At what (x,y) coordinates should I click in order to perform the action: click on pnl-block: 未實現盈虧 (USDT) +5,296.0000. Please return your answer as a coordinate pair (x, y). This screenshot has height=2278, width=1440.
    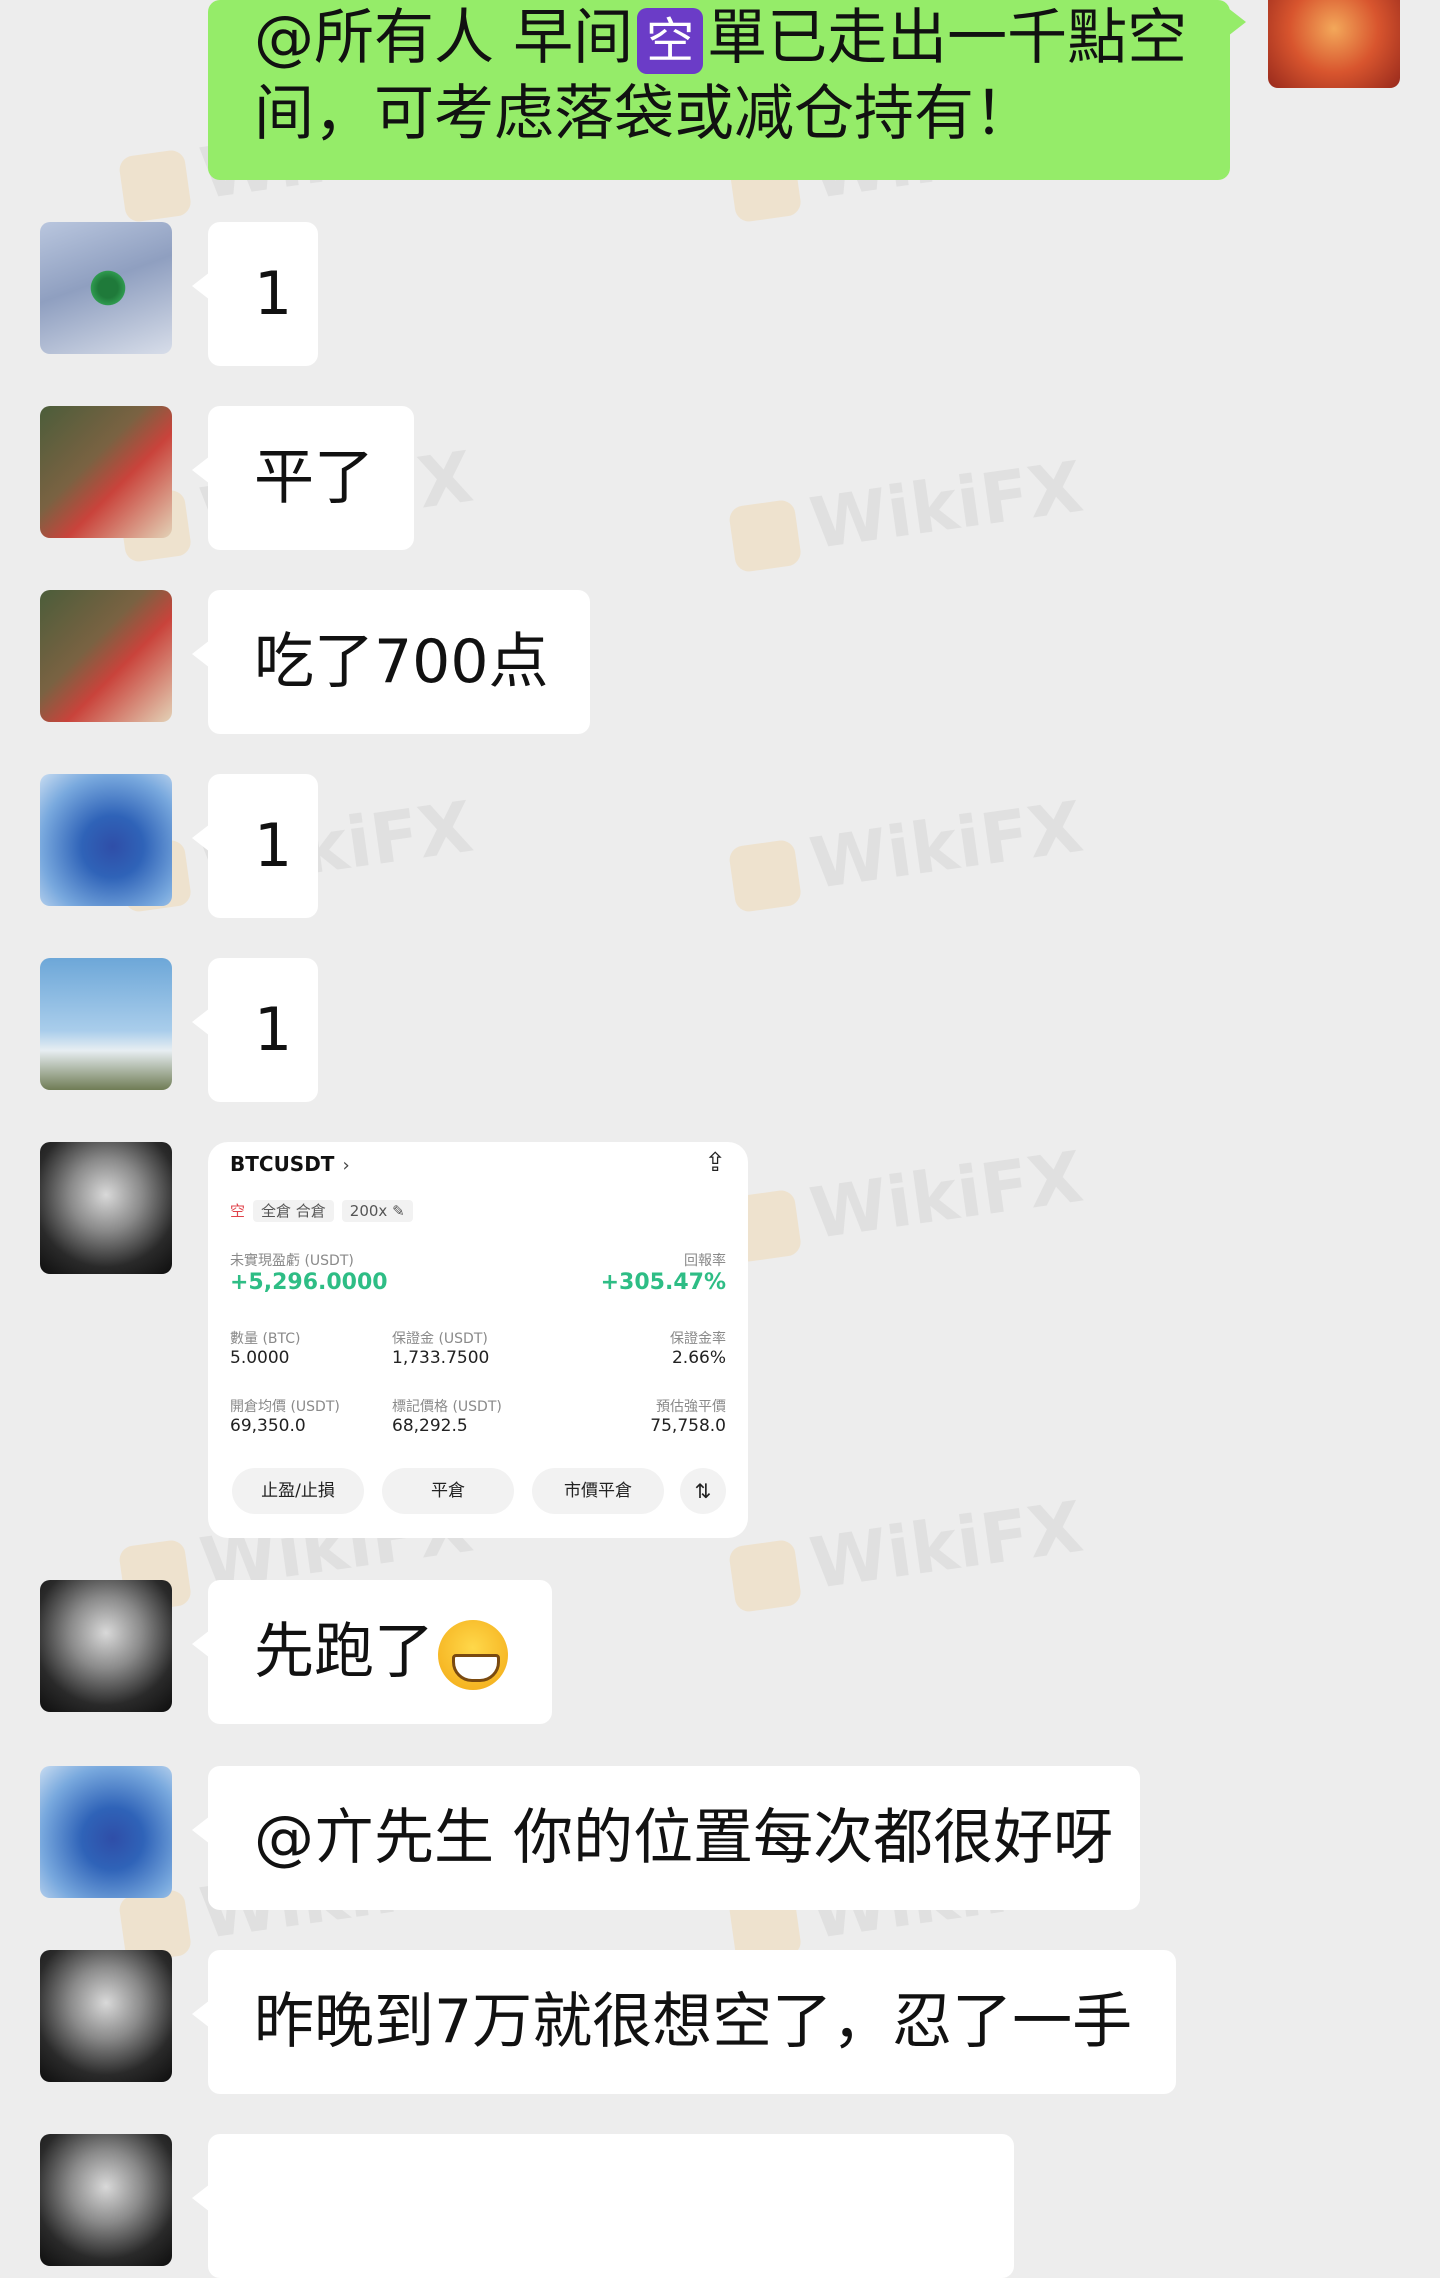
    Looking at the image, I should click on (309, 1272).